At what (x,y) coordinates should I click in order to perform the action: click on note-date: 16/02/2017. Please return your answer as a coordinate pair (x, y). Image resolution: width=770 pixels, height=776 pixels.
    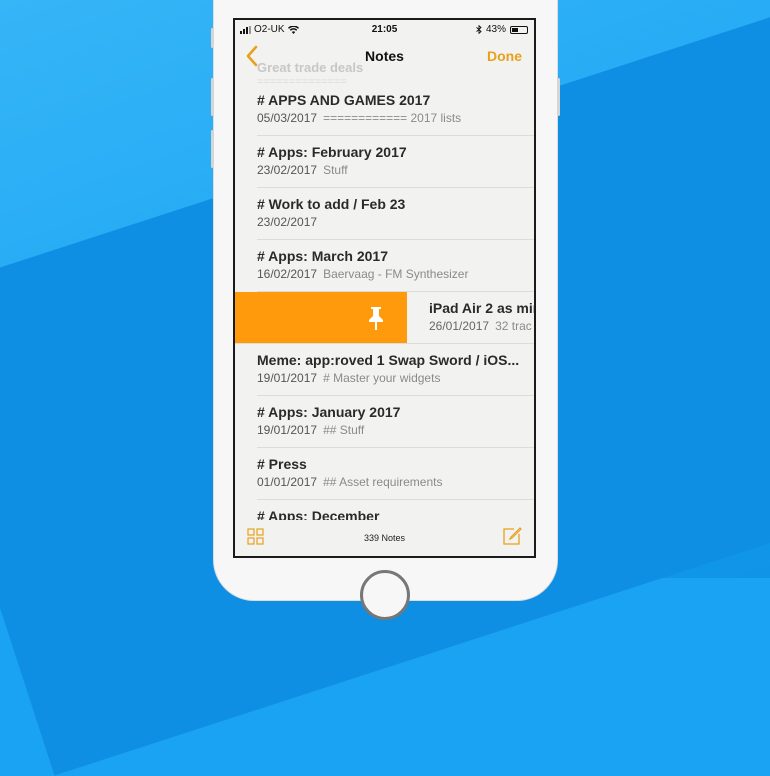
    Looking at the image, I should click on (287, 274).